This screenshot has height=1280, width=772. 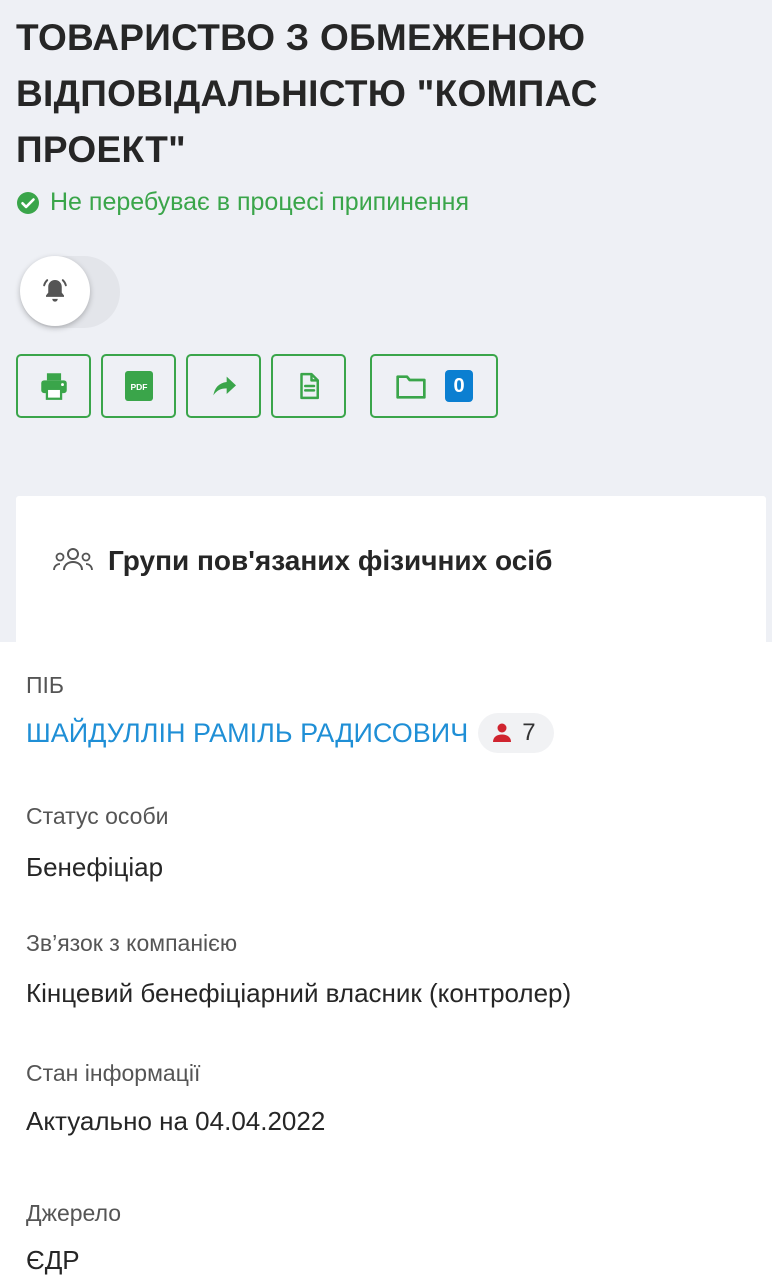 What do you see at coordinates (132, 943) in the screenshot?
I see `relation-label: Зв’язок з компанією` at bounding box center [132, 943].